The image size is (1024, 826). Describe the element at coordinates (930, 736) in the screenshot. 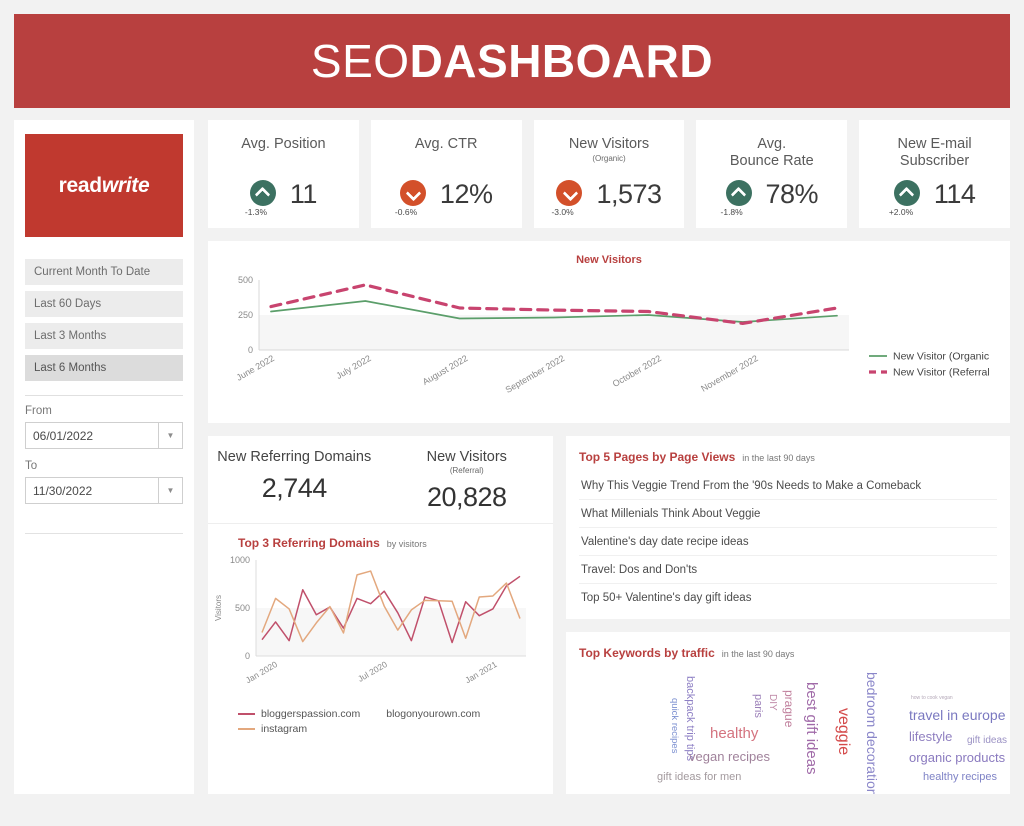

I see `keyword-item: lifestyle` at that location.